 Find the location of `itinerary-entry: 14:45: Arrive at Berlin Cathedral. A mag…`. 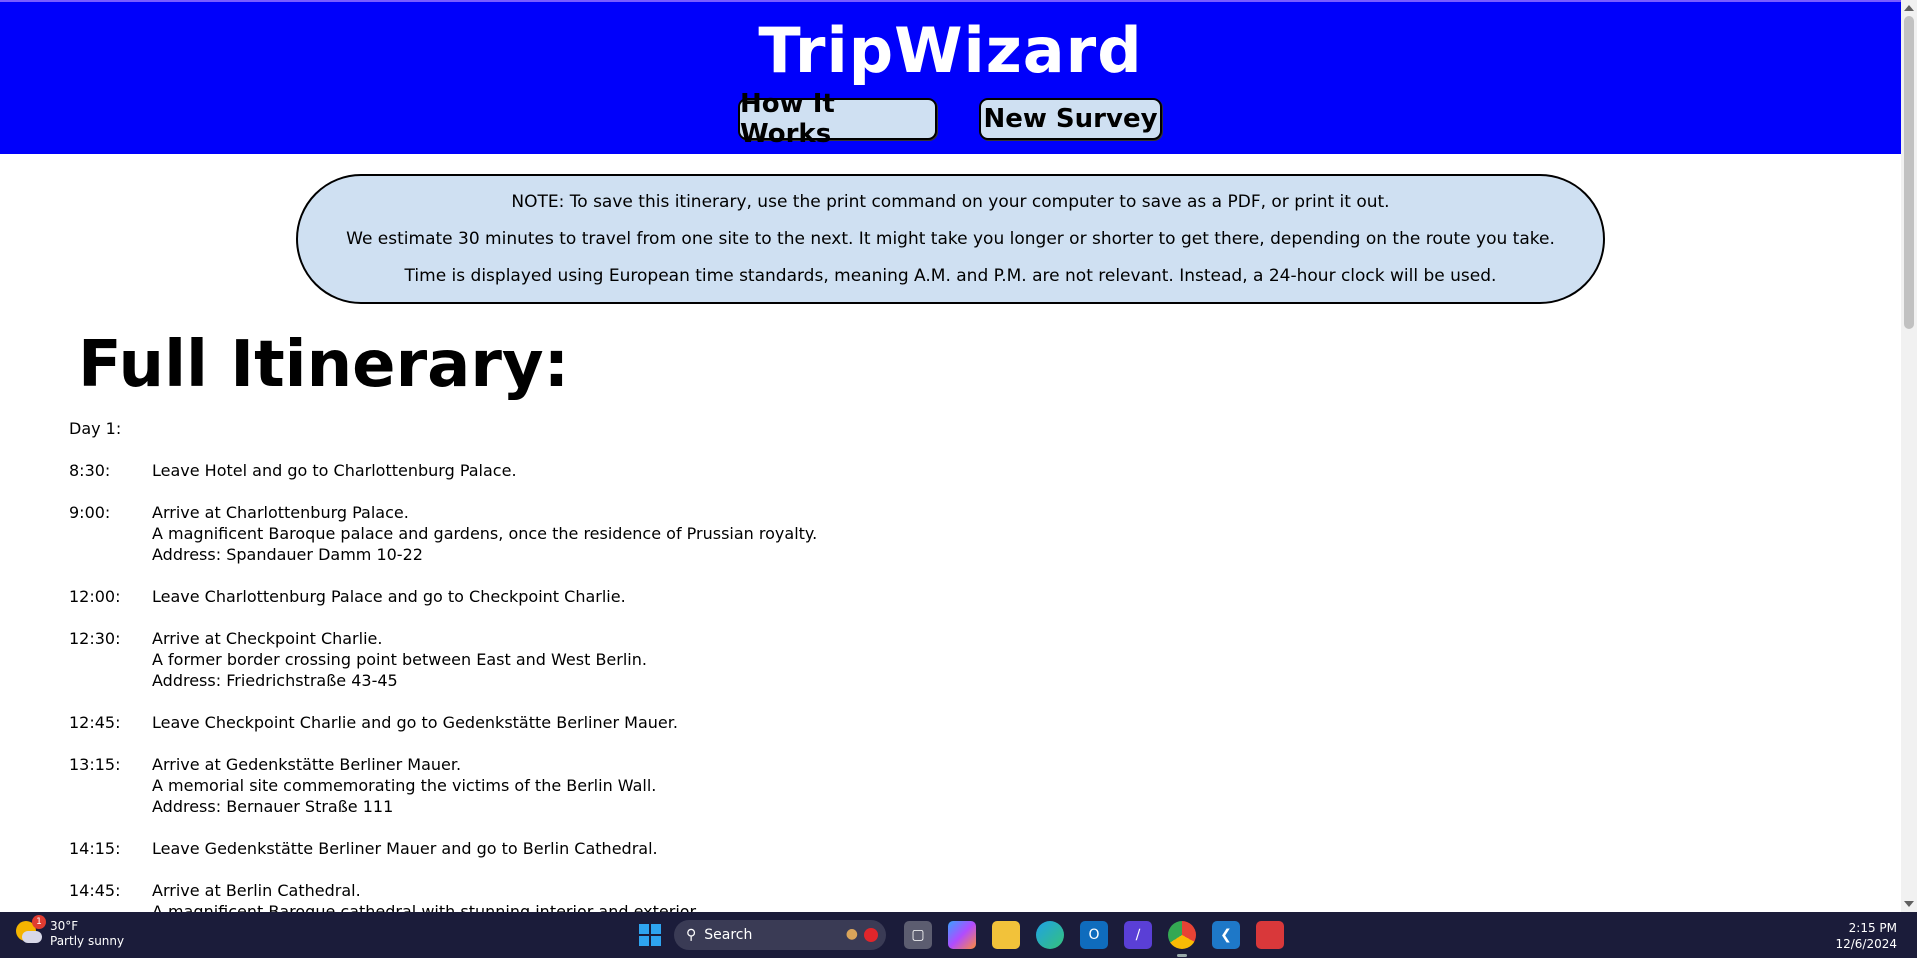

itinerary-entry: 14:45: Arrive at Berlin Cathedral. A mag… is located at coordinates (819, 896).